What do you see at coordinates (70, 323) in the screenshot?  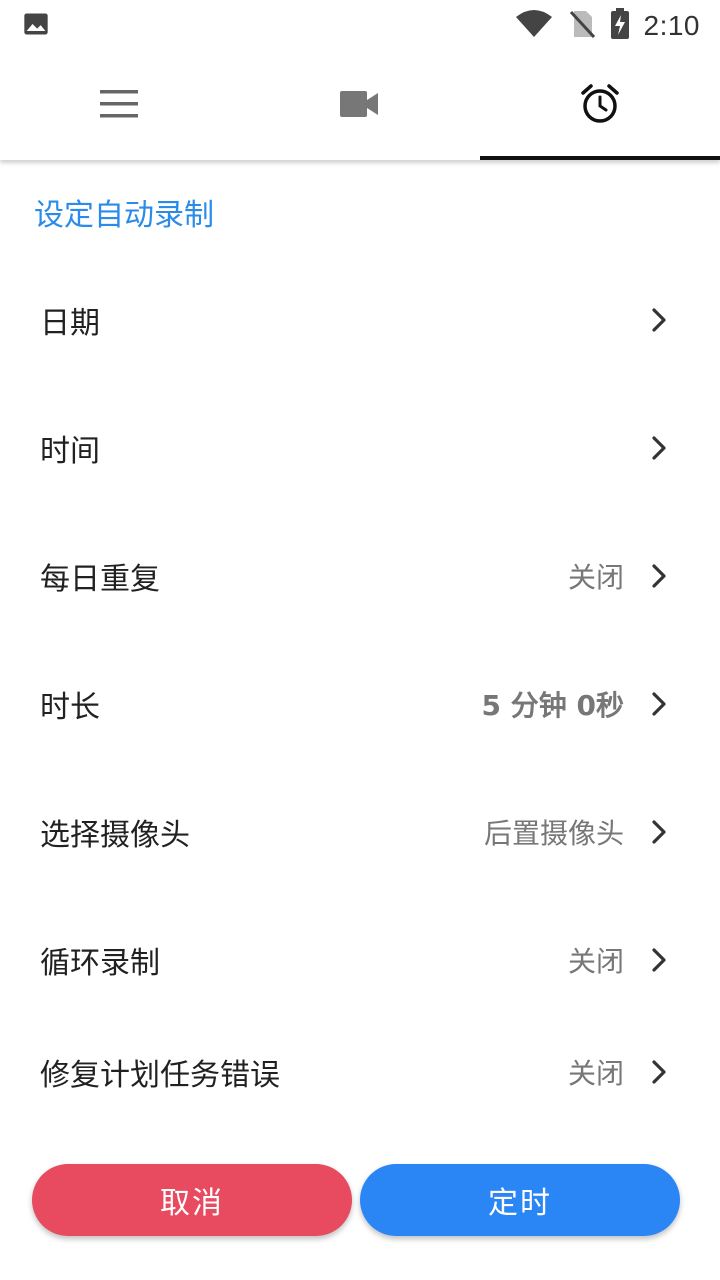 I see `setting-label: 日期` at bounding box center [70, 323].